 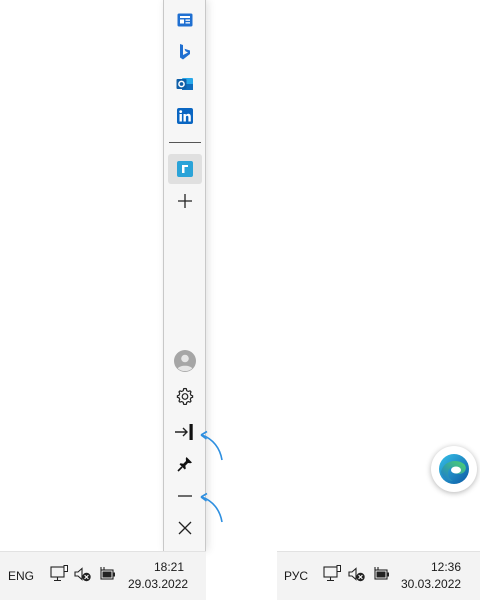 I want to click on clock-time: 18:21, so click(x=168, y=567).